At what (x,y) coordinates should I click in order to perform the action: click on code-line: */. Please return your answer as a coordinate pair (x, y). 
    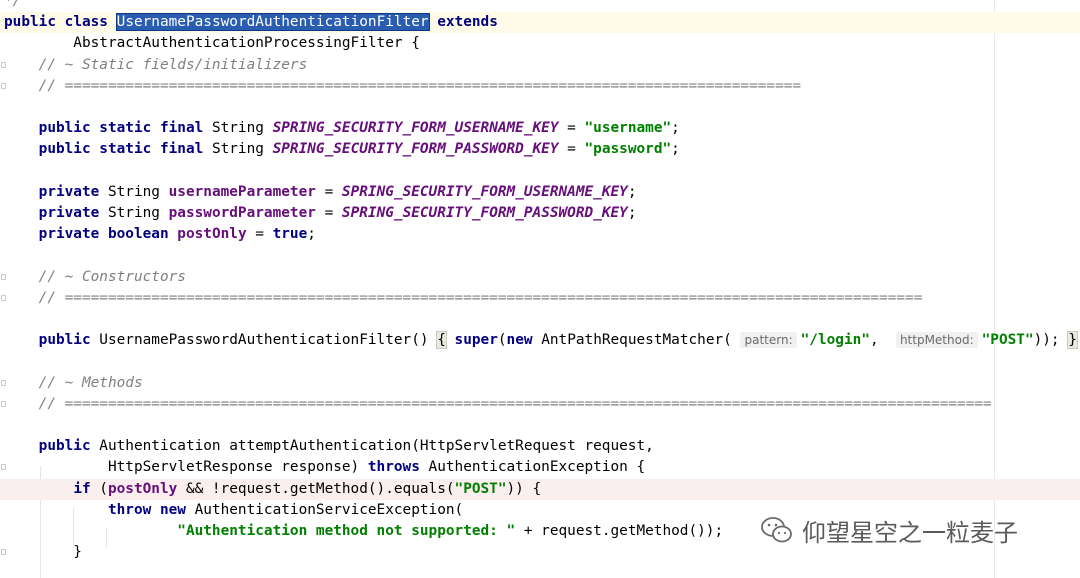
    Looking at the image, I should click on (540, 6).